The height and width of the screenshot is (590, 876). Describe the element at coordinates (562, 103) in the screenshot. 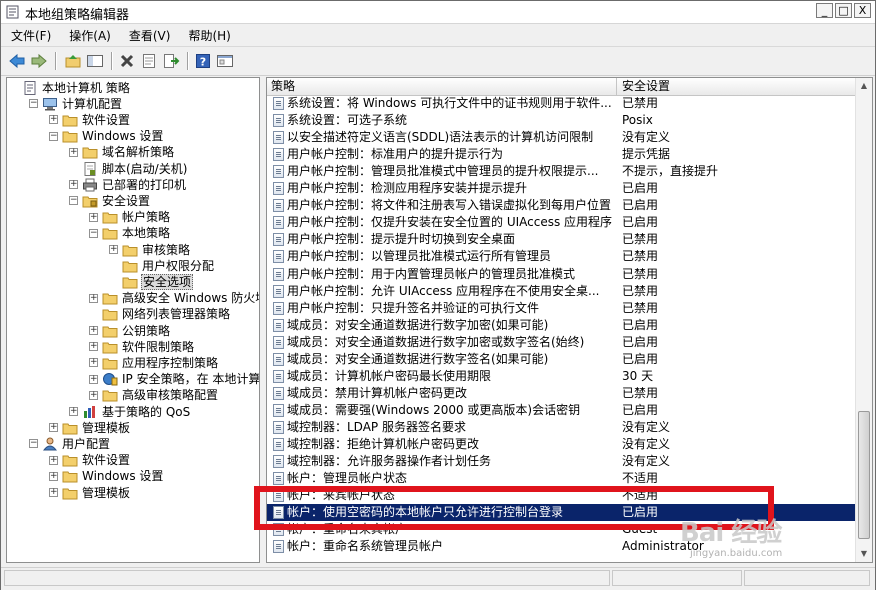

I see `policy-row: 系统设置：将 Windows 可执行文件中的证书规则用于软件... 已禁用` at that location.